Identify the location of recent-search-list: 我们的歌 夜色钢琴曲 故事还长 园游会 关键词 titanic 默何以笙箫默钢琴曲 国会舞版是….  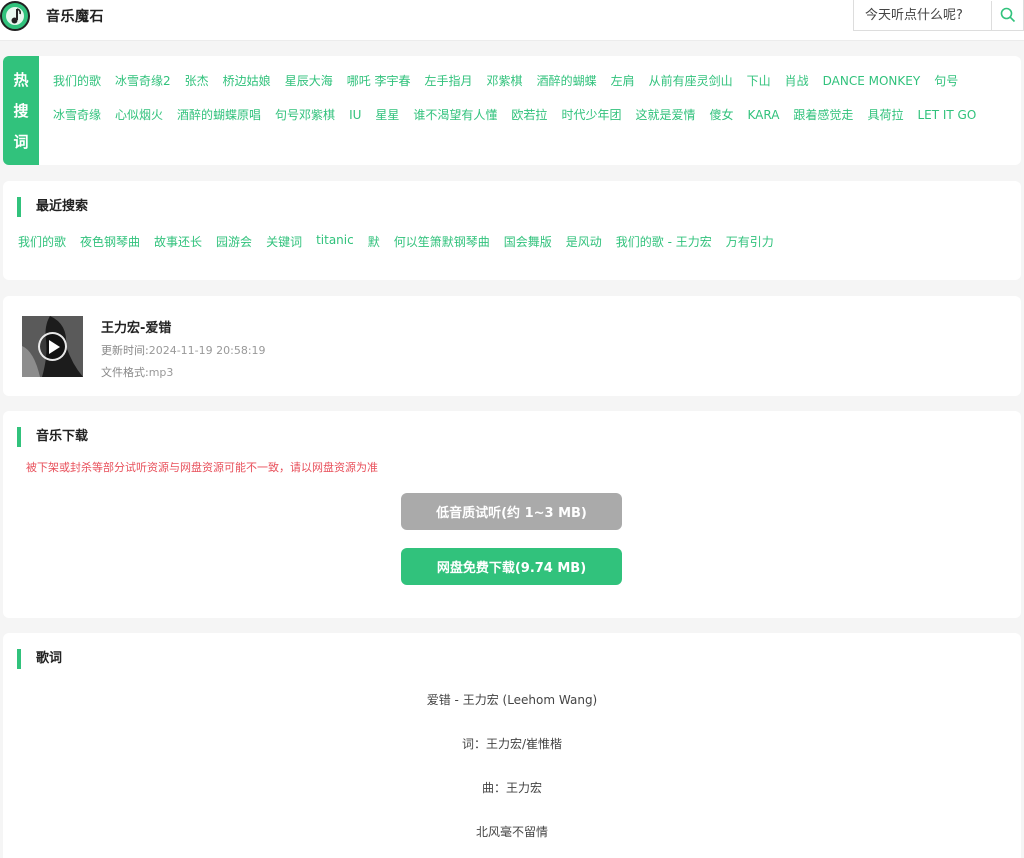
(403, 241).